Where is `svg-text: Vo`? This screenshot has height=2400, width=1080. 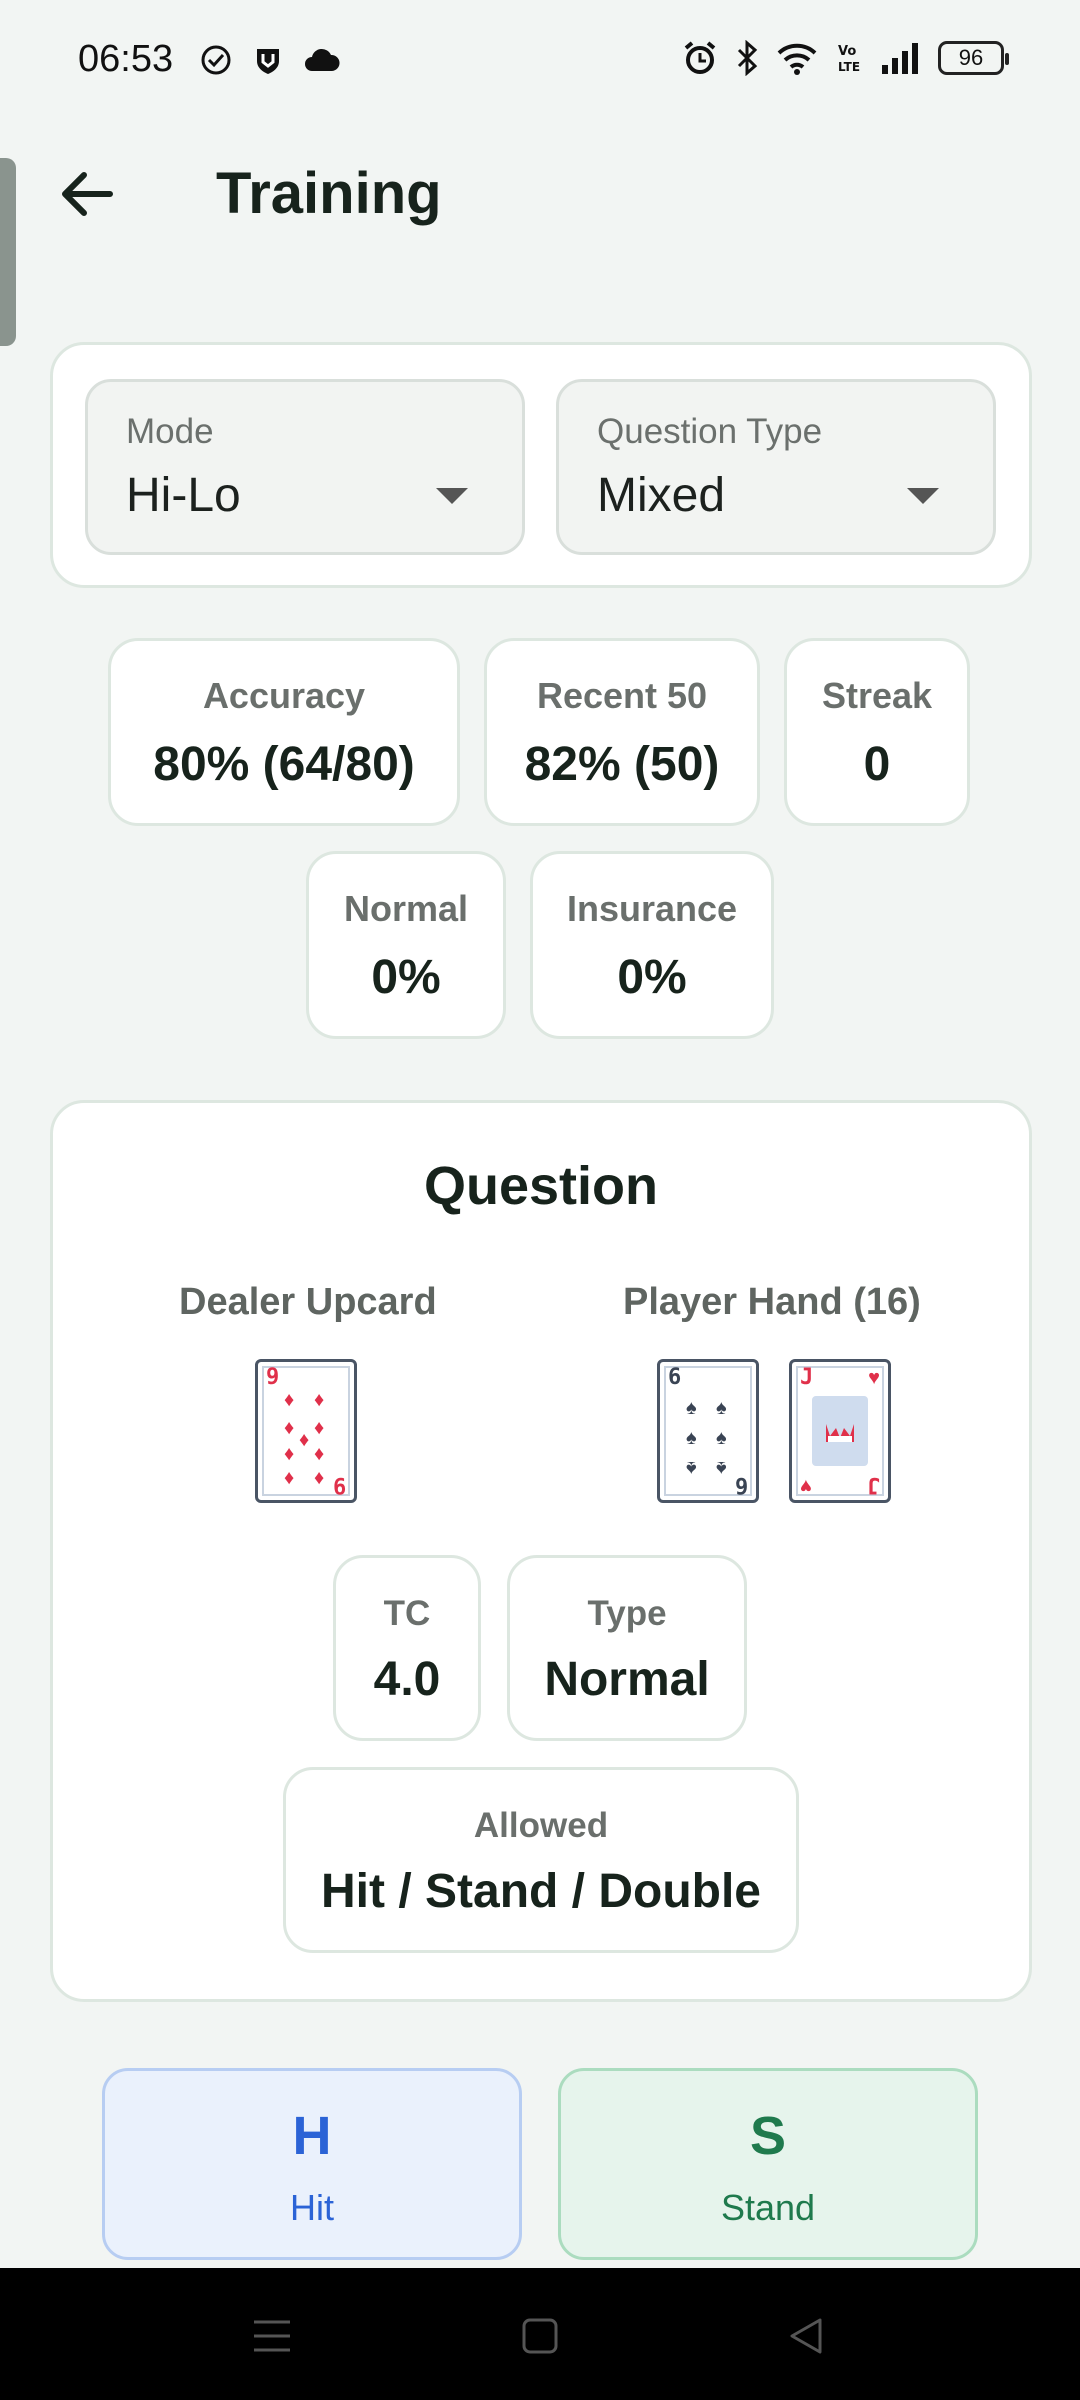 svg-text: Vo is located at coordinates (847, 51).